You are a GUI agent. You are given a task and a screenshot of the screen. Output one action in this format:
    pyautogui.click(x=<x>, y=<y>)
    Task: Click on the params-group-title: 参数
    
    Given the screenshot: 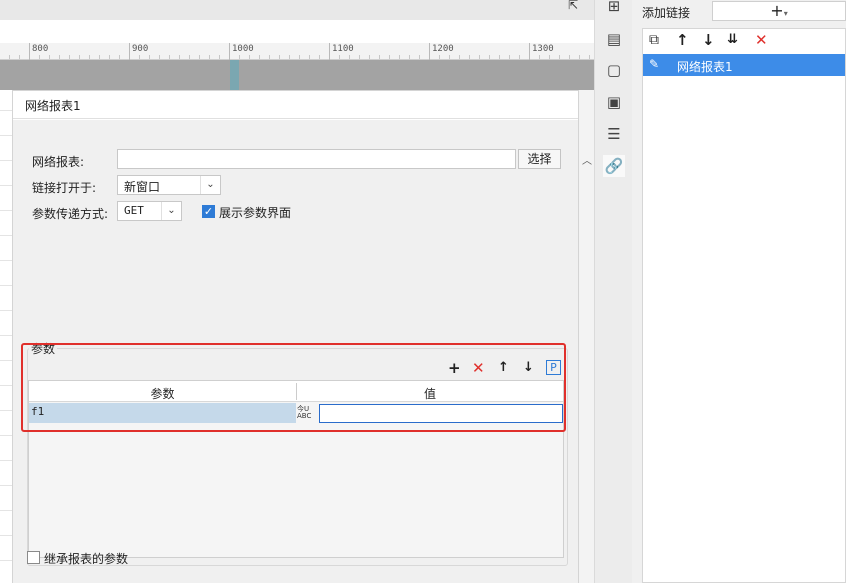 What is the action you would take?
    pyautogui.click(x=43, y=348)
    